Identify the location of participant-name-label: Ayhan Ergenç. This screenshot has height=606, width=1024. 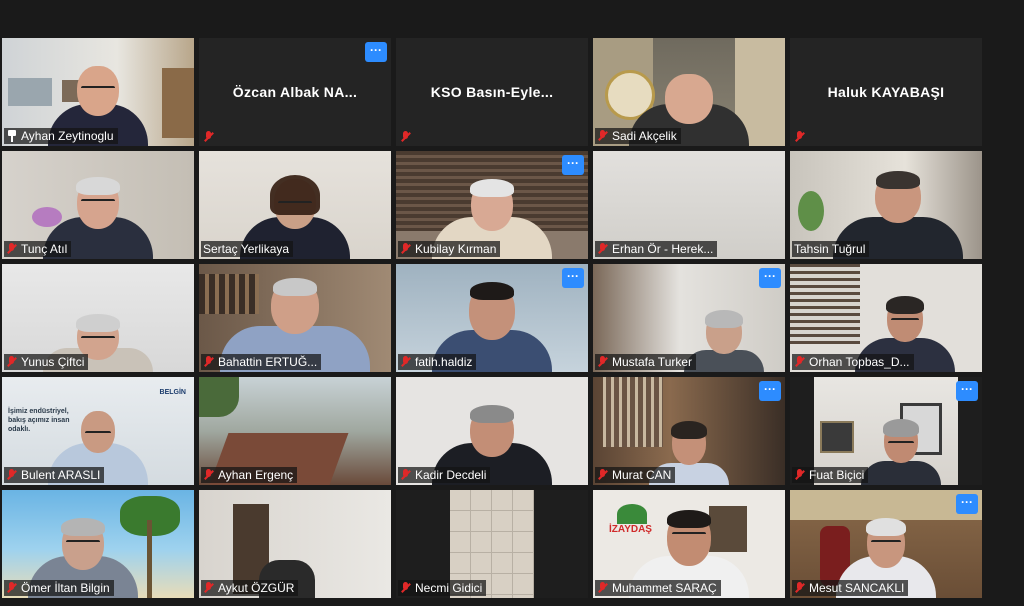
(249, 475).